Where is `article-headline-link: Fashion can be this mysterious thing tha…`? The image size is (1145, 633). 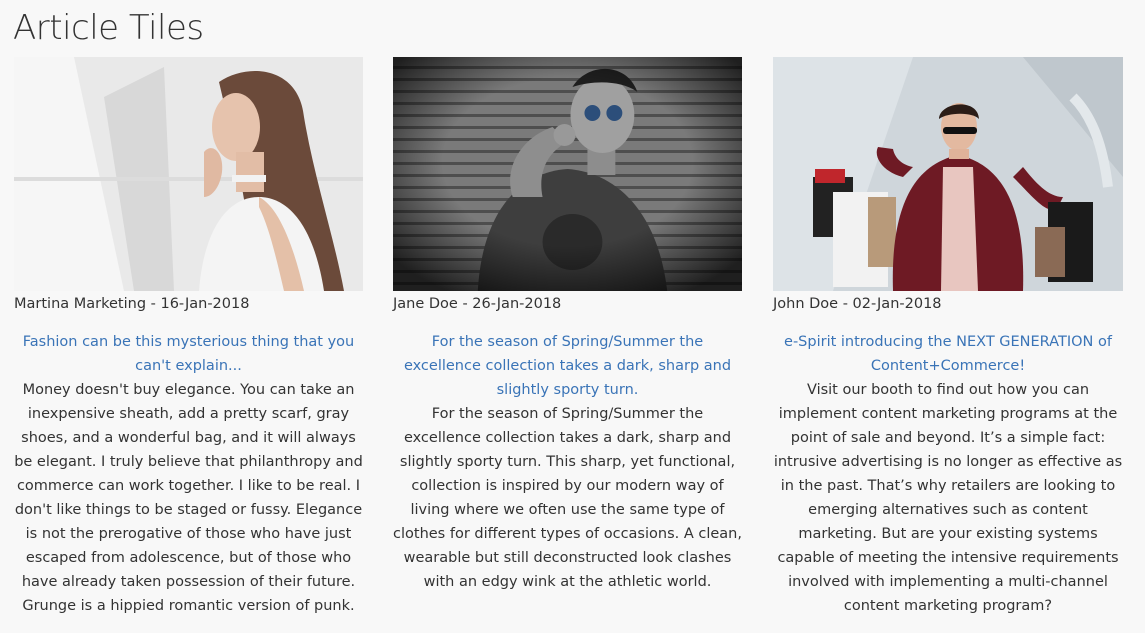 article-headline-link: Fashion can be this mysterious thing tha… is located at coordinates (188, 354).